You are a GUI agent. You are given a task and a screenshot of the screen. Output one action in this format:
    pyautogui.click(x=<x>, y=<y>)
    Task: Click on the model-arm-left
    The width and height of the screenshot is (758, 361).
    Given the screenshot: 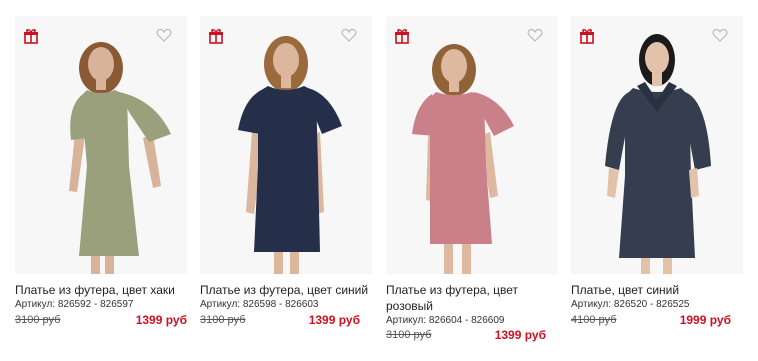 What is the action you would take?
    pyautogui.click(x=77, y=163)
    